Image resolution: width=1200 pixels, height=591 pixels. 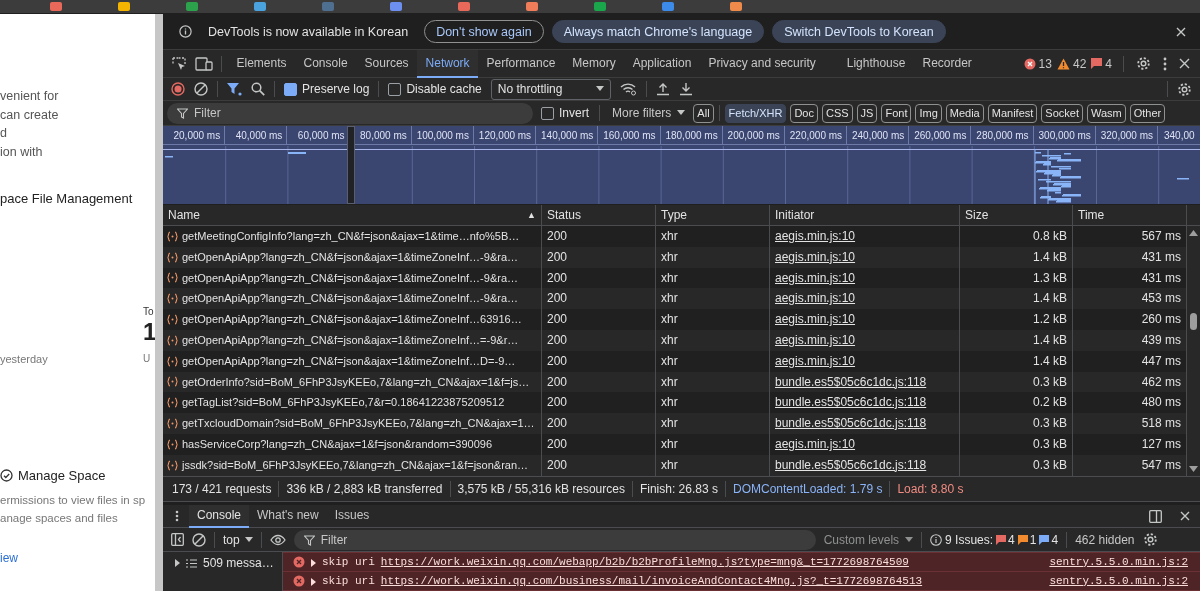 I want to click on type-filter-chip: Fetch/XHR, so click(x=755, y=113).